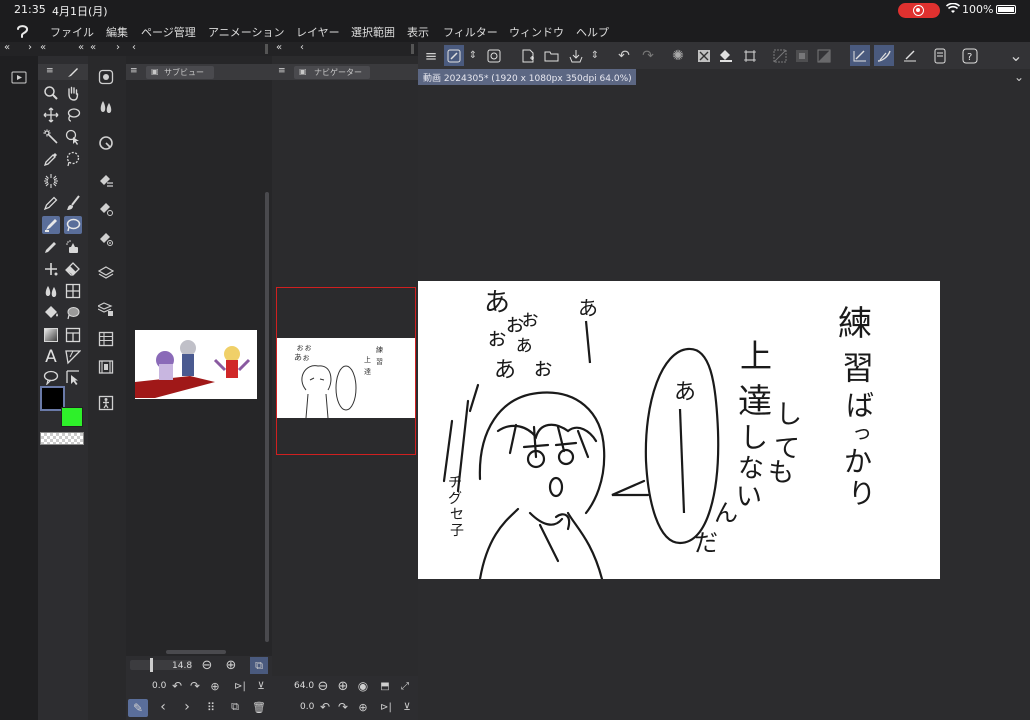  Describe the element at coordinates (51, 357) in the screenshot. I see `text-tool-icon: A` at that location.